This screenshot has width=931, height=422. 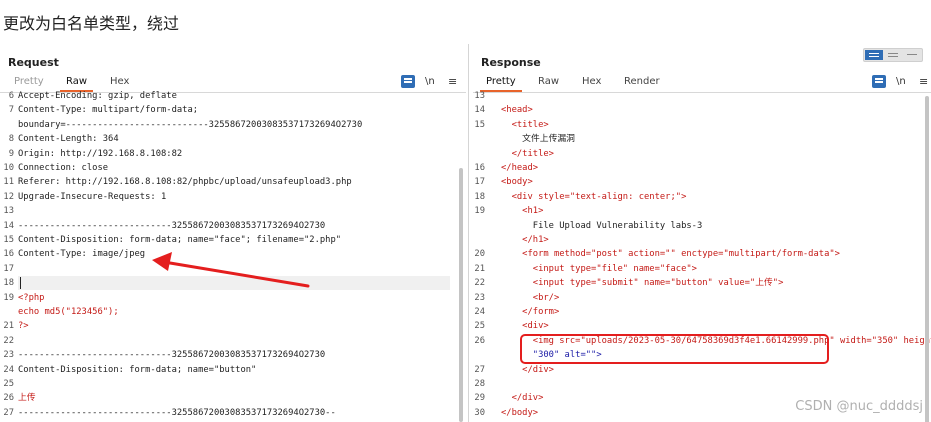 What do you see at coordinates (530, 297) in the screenshot?
I see `code-text: <br/>` at bounding box center [530, 297].